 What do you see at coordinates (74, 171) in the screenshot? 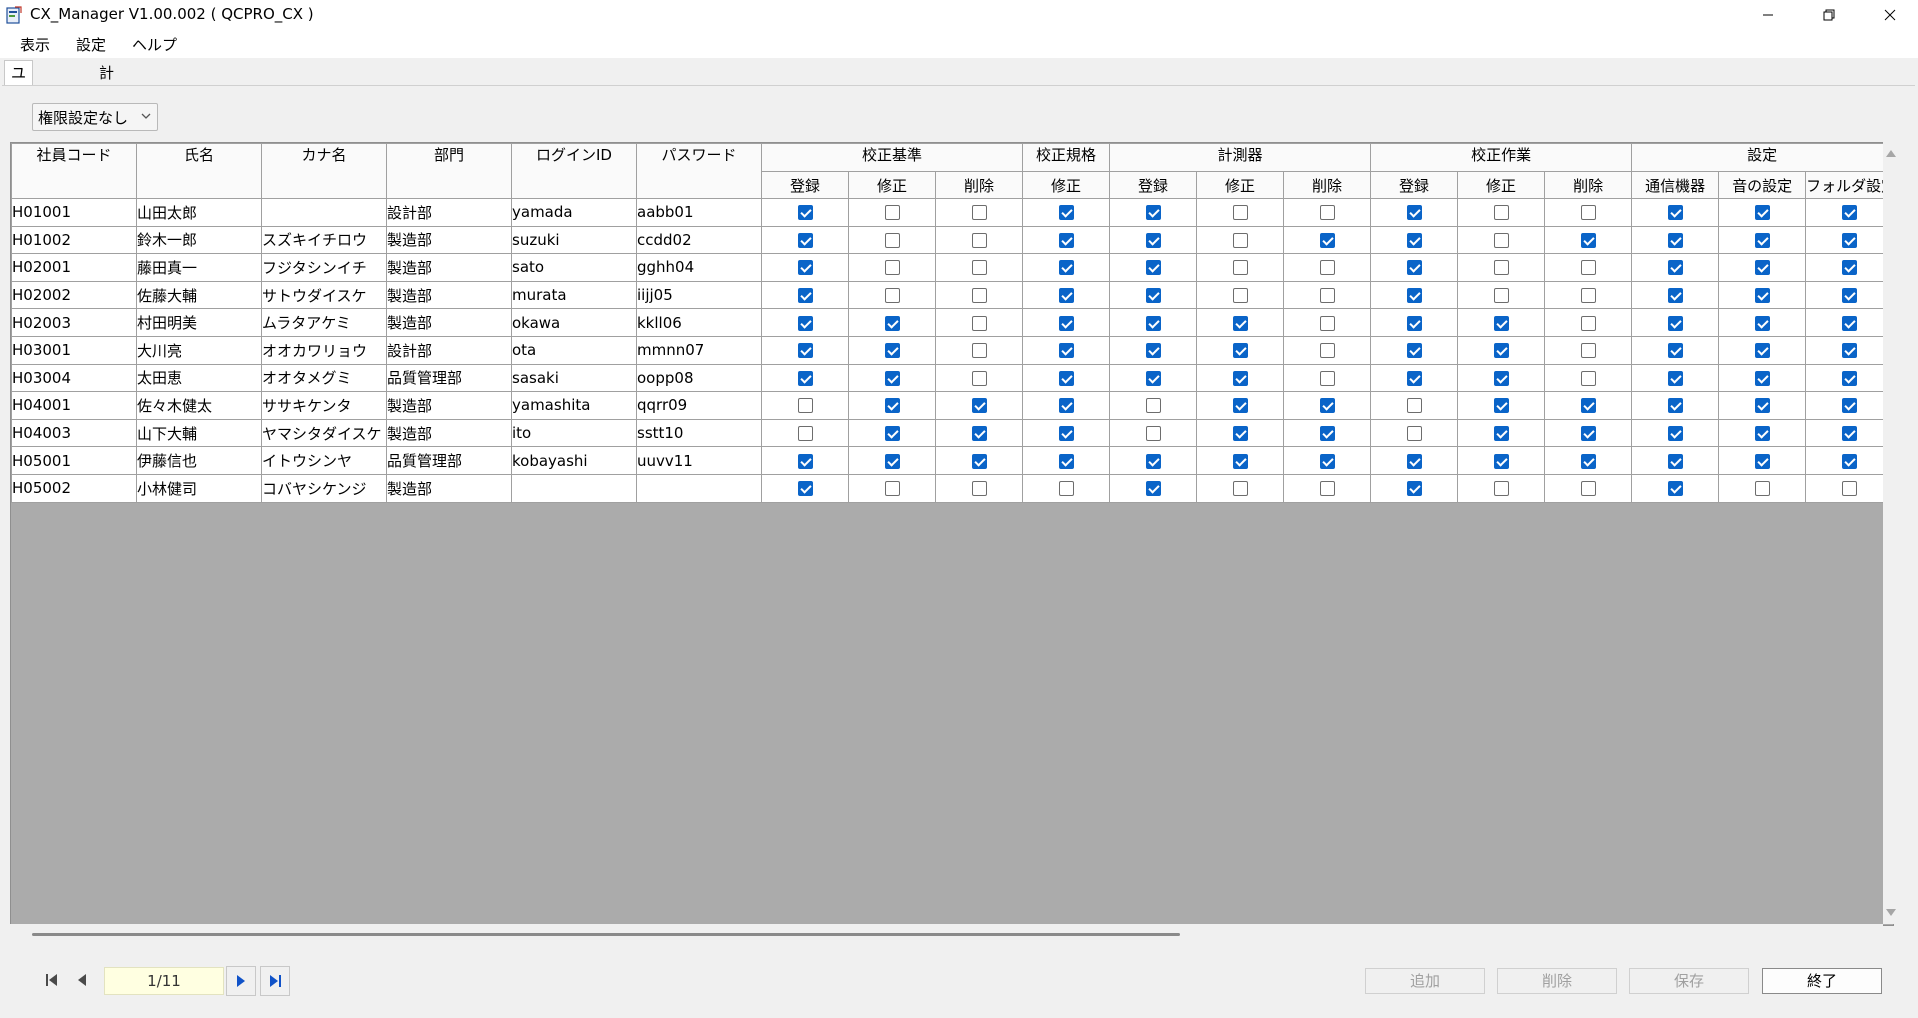
I see `col-header-employee-code: 社員コード` at bounding box center [74, 171].